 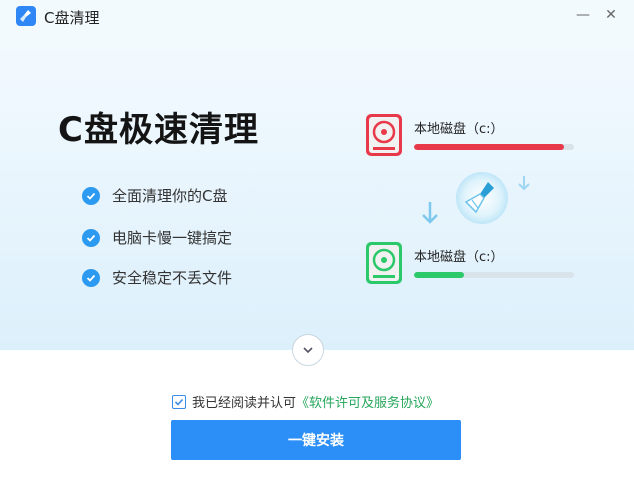 I want to click on hero-title: C盘极速清理, so click(x=158, y=130).